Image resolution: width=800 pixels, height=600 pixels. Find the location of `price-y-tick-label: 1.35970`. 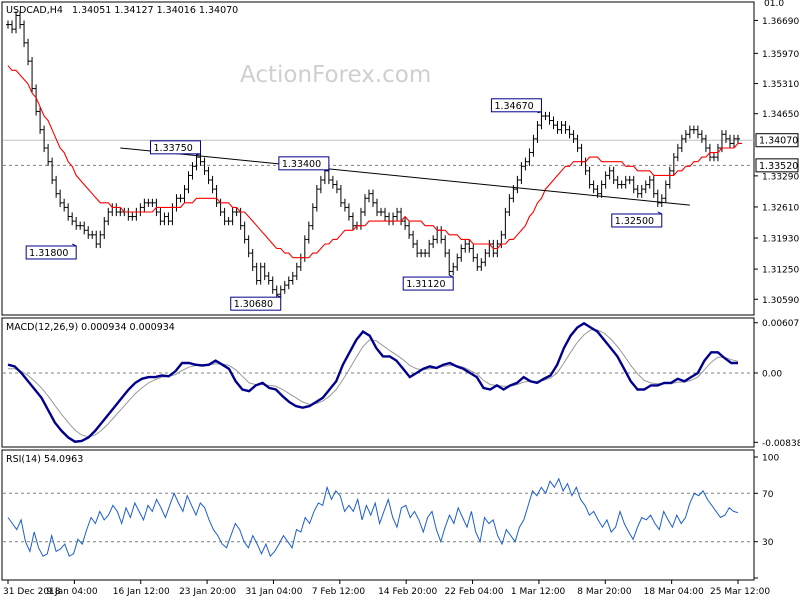

price-y-tick-label: 1.35970 is located at coordinates (780, 55).